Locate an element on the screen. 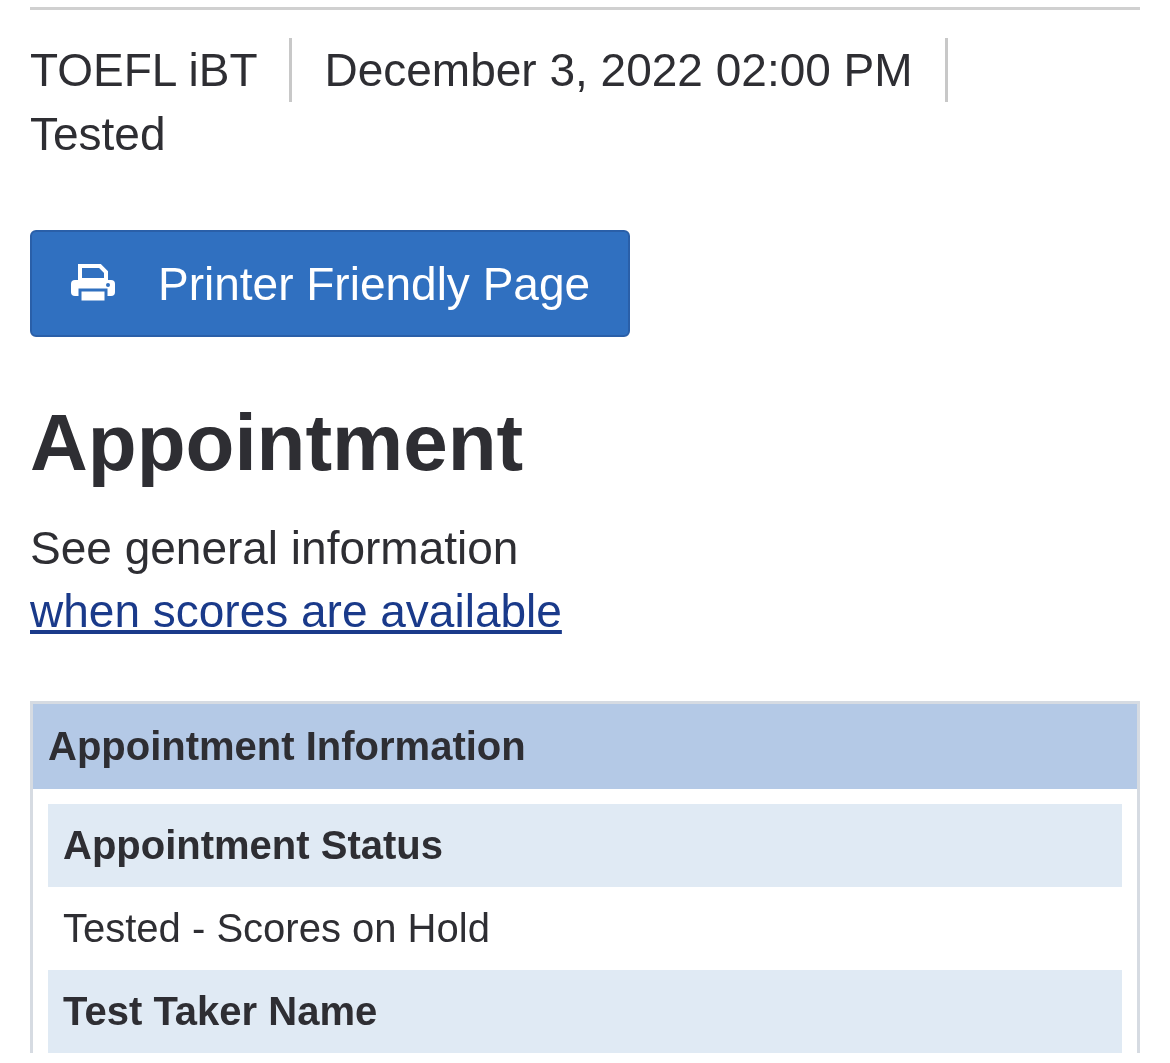 This screenshot has height=1063, width=1170. field-label: Appointment Status is located at coordinates (585, 845).